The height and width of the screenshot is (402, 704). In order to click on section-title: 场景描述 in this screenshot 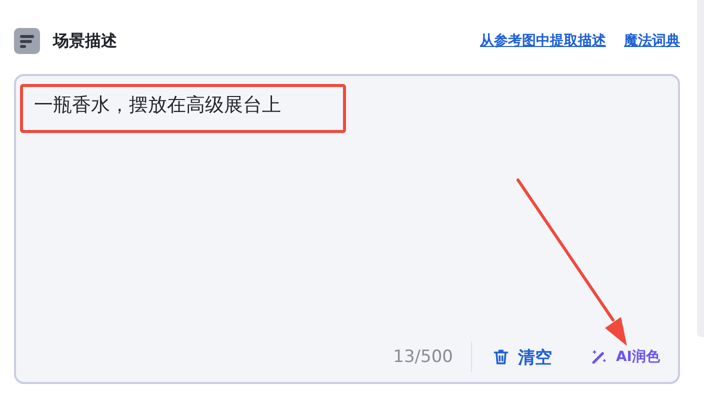, I will do `click(85, 41)`.